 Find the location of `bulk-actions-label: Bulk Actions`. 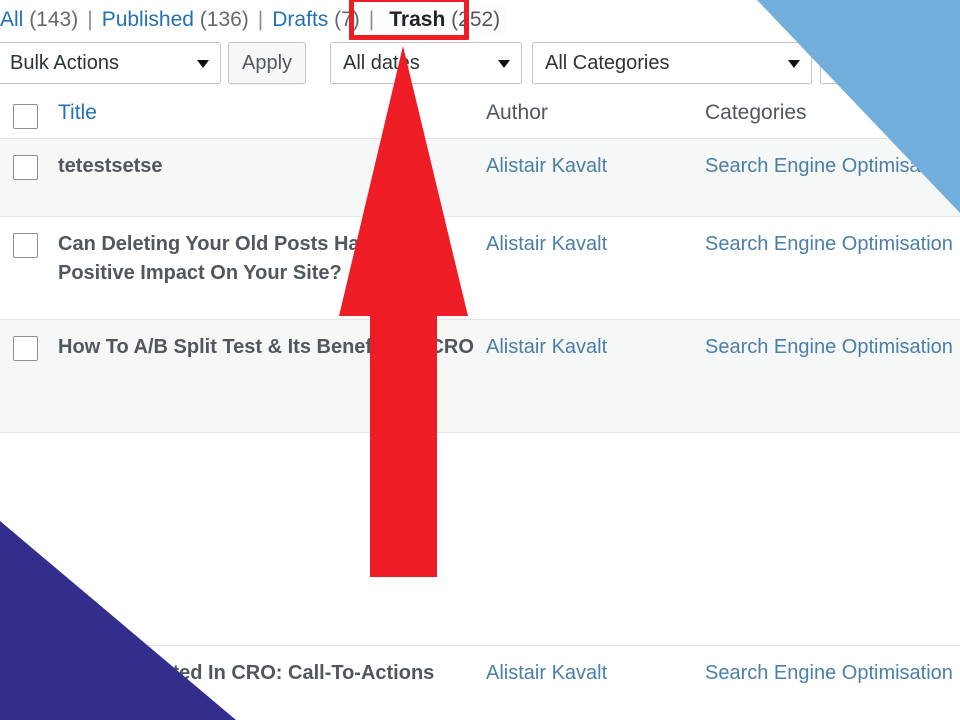

bulk-actions-label: Bulk Actions is located at coordinates (64, 62).